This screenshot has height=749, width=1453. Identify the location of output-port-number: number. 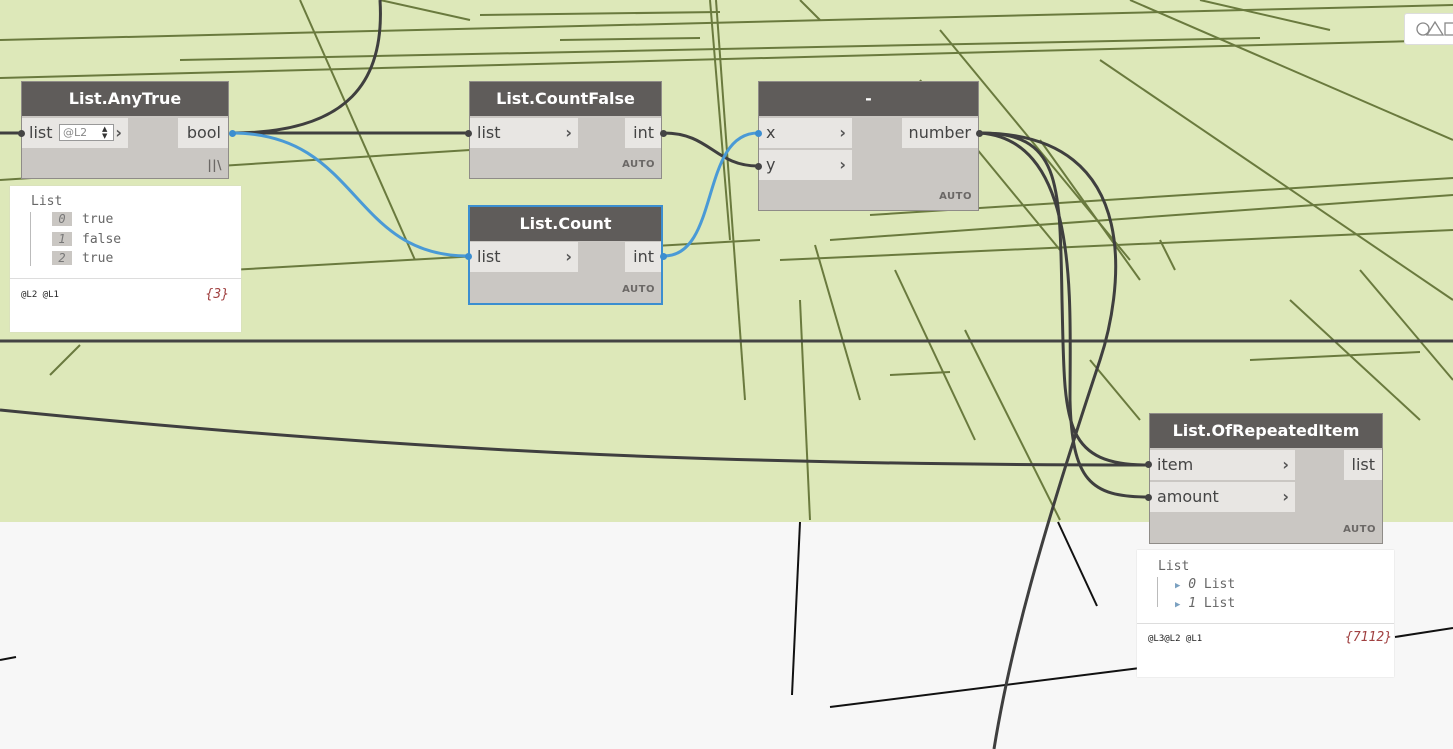
(940, 133).